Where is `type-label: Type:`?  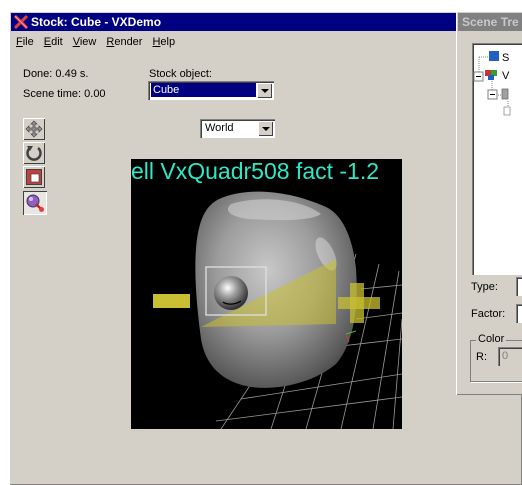
type-label: Type: is located at coordinates (484, 287).